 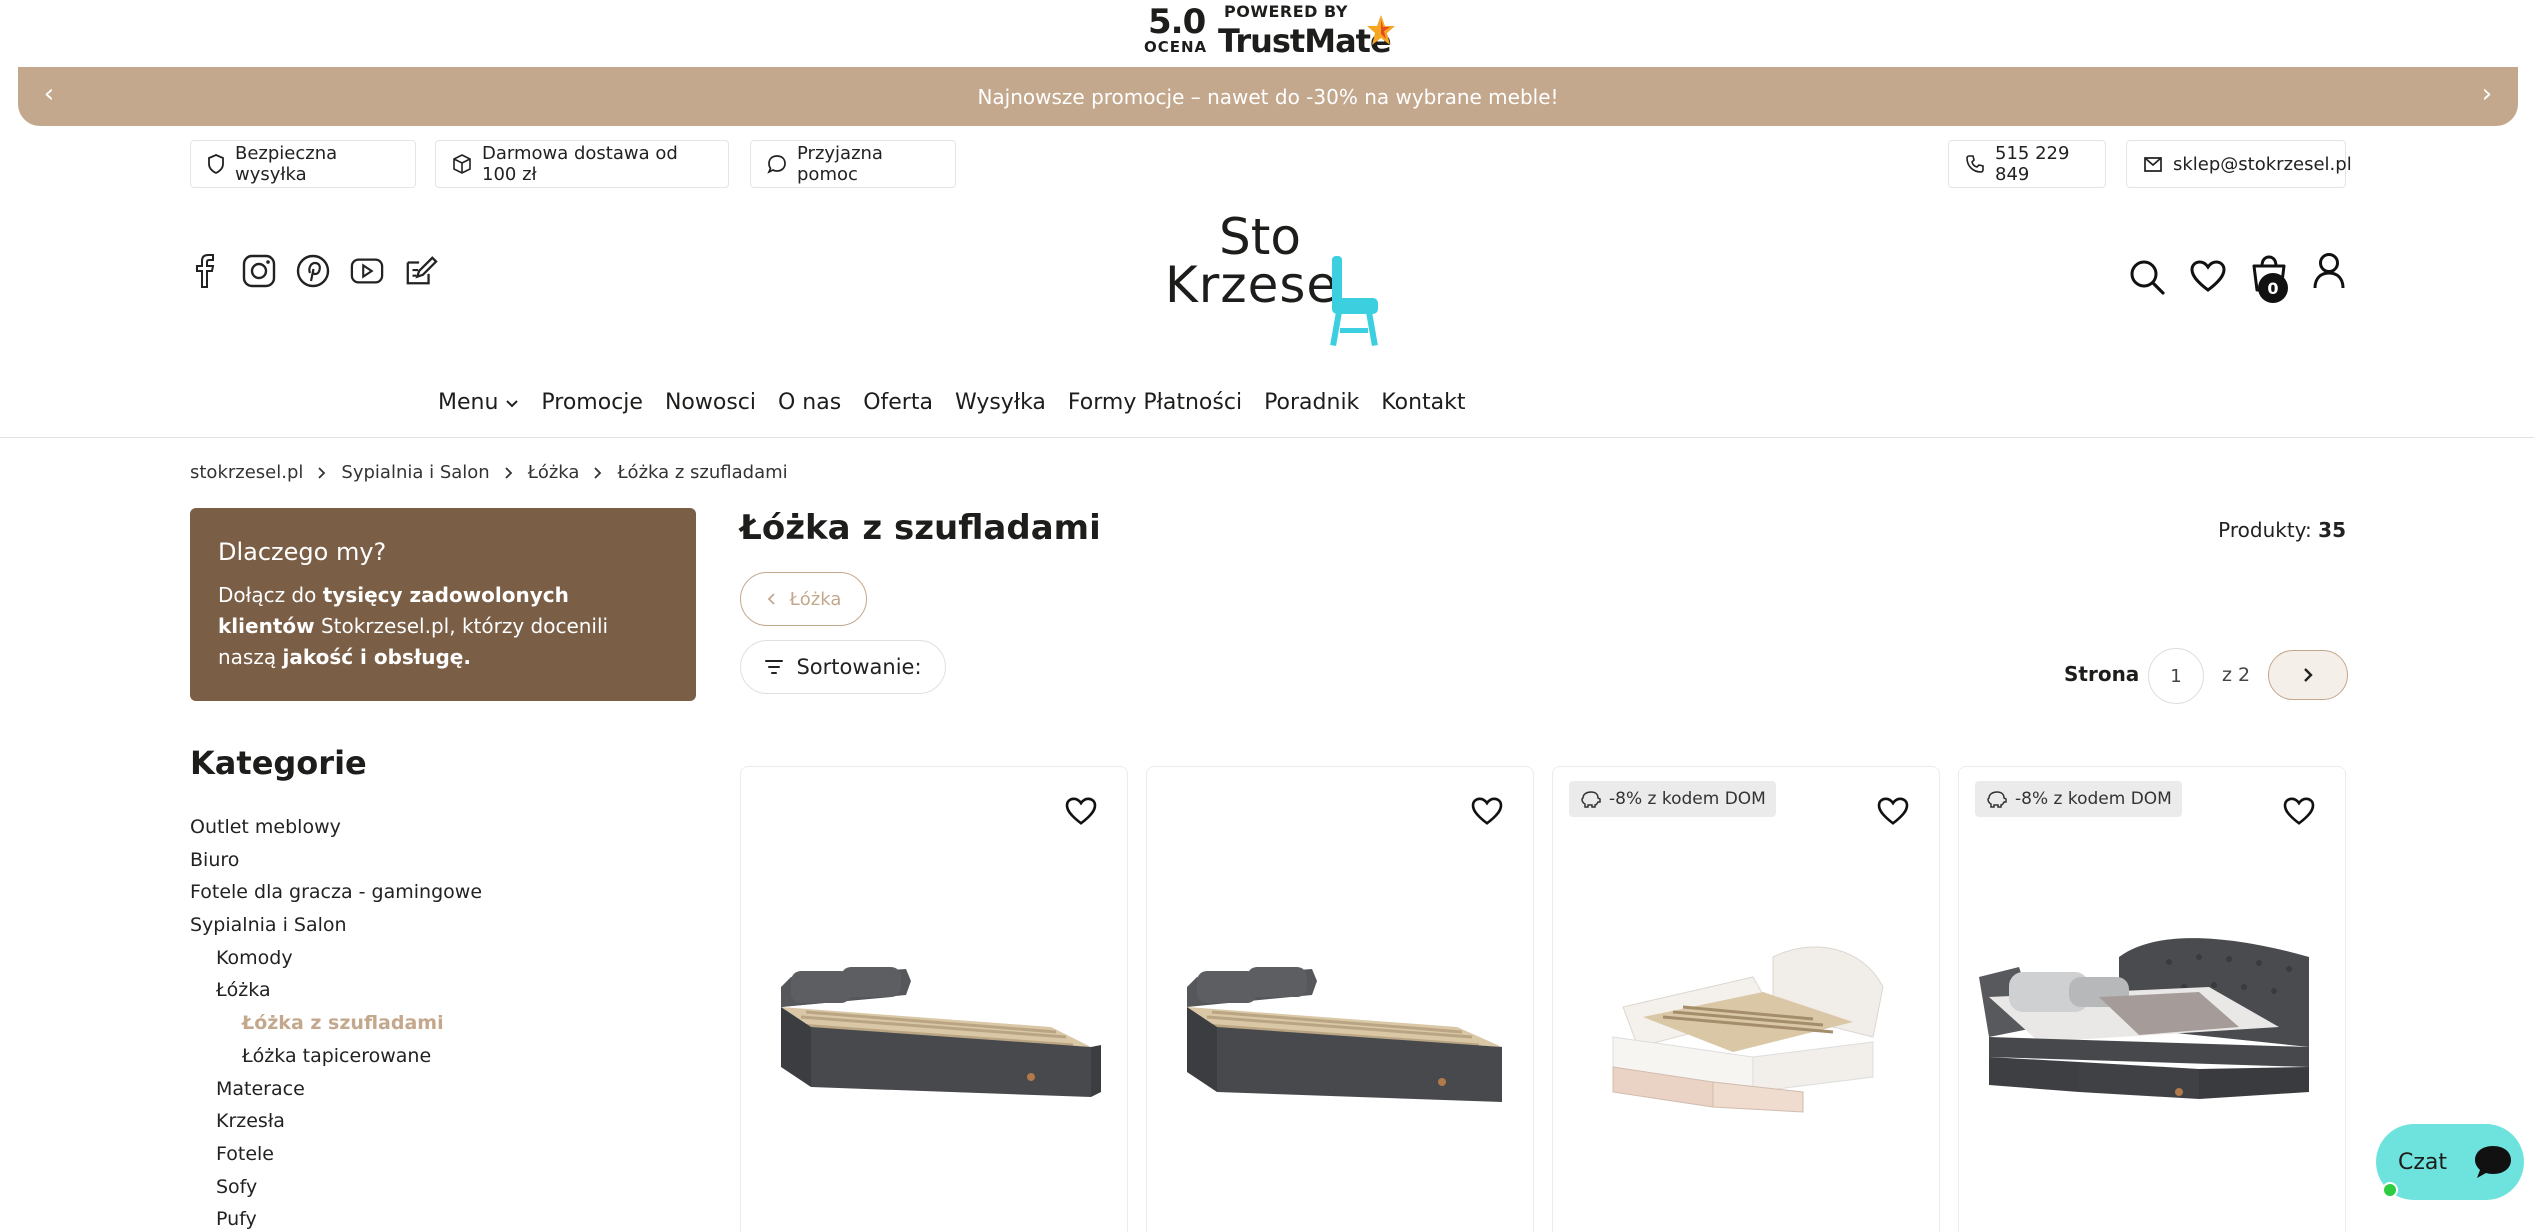 What do you see at coordinates (2450, 1162) in the screenshot?
I see `chat-widget-button: Czat` at bounding box center [2450, 1162].